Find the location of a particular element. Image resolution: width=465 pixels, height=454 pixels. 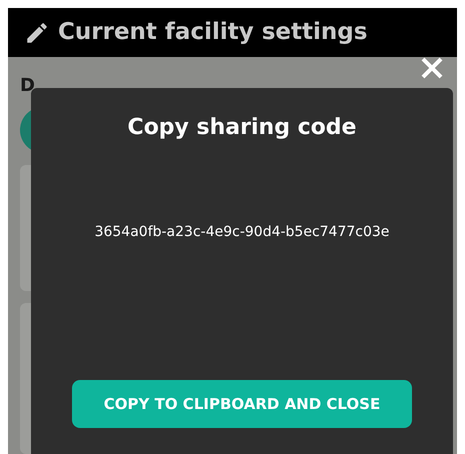

copy-button: COPY TO CLIPBOARD AND CLOSE is located at coordinates (242, 404).